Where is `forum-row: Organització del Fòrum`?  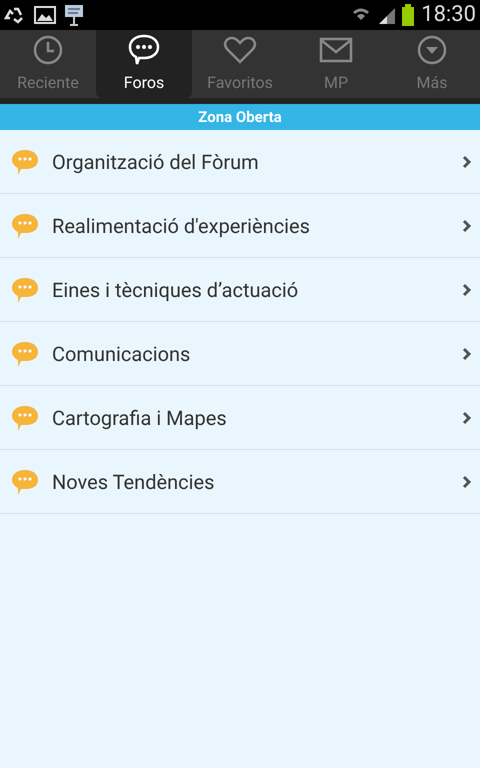 forum-row: Organització del Fòrum is located at coordinates (240, 162).